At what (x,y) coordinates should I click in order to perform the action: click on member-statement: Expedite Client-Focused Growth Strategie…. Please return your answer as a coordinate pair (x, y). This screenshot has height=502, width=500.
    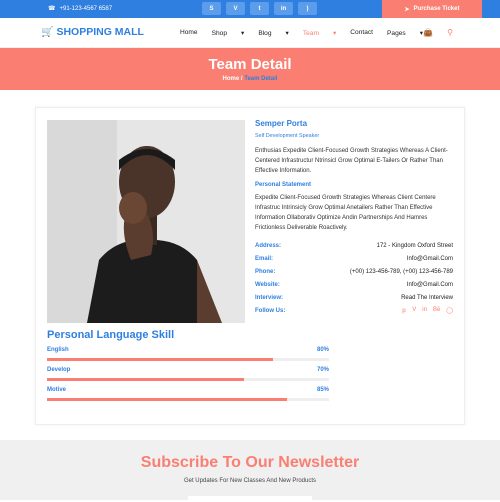
    Looking at the image, I should click on (345, 213).